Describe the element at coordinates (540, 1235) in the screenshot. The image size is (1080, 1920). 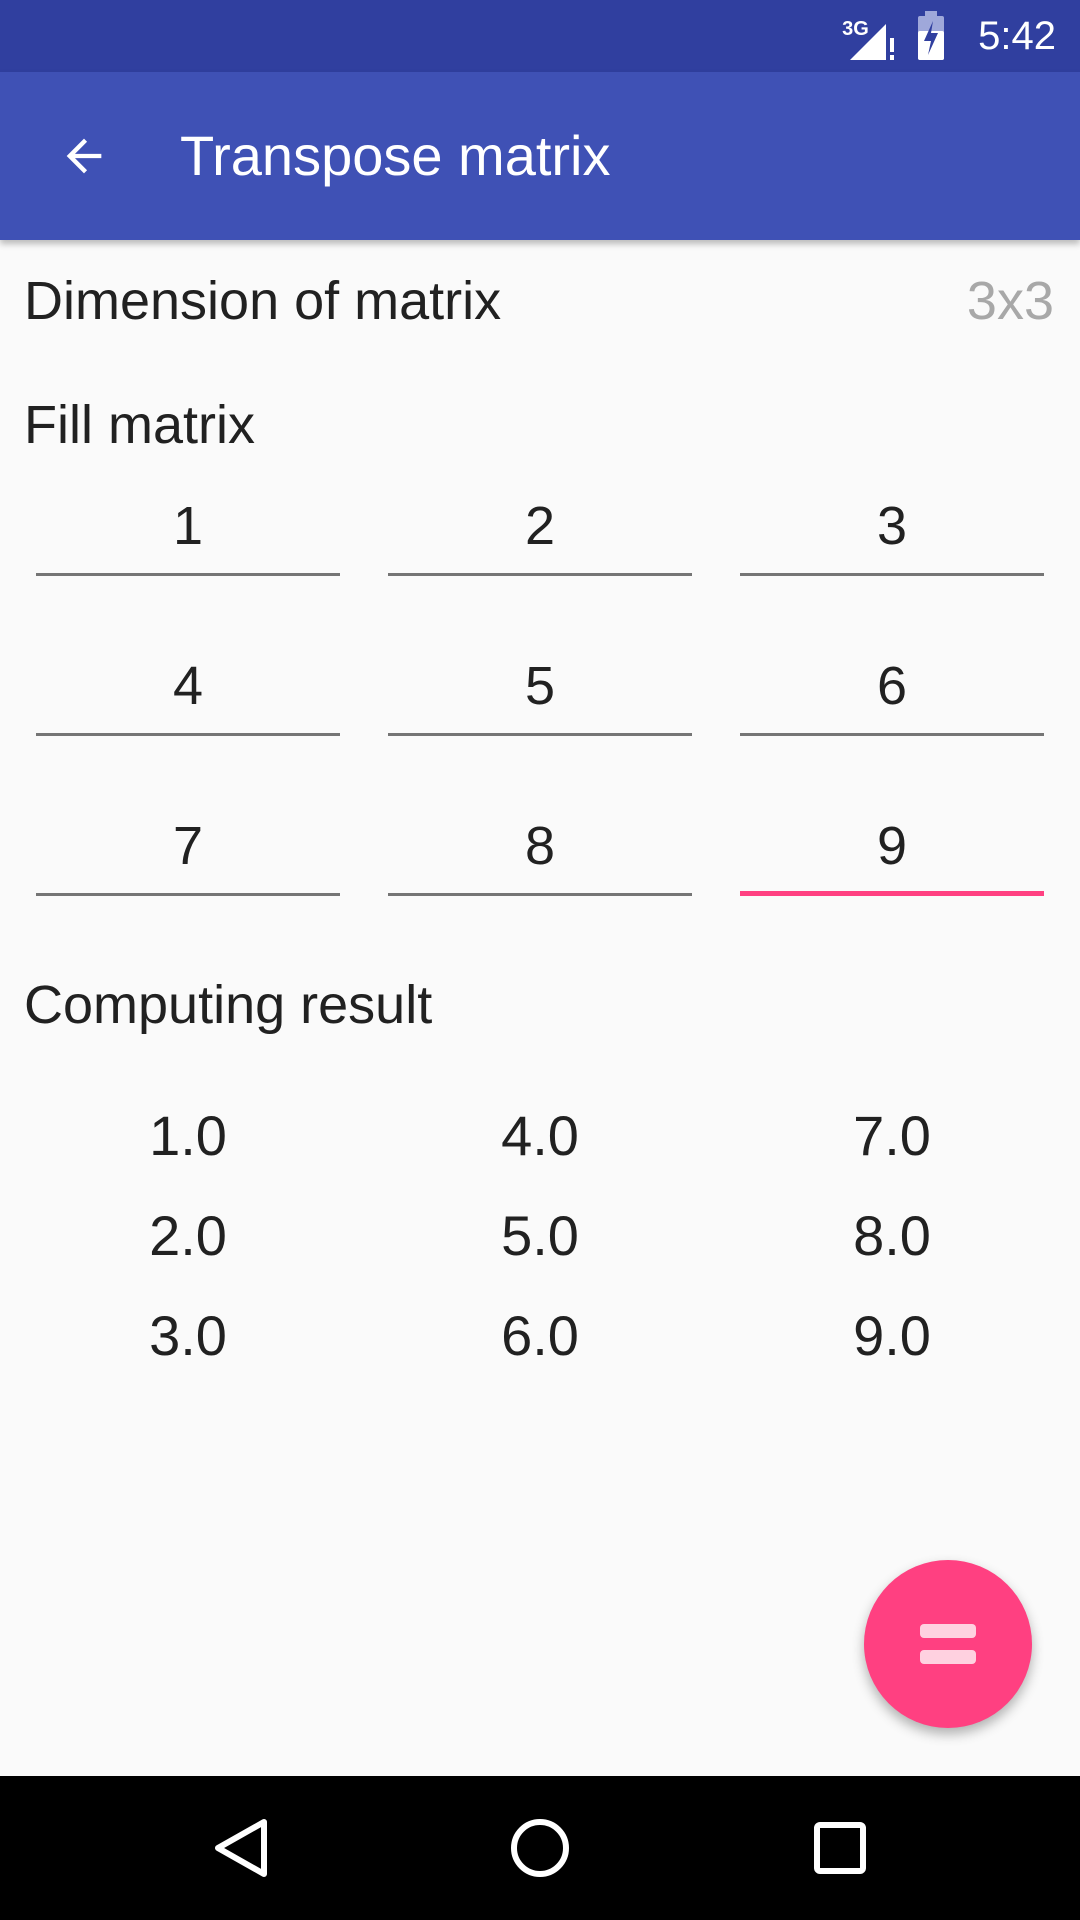
I see `result-cell: 5.0` at that location.